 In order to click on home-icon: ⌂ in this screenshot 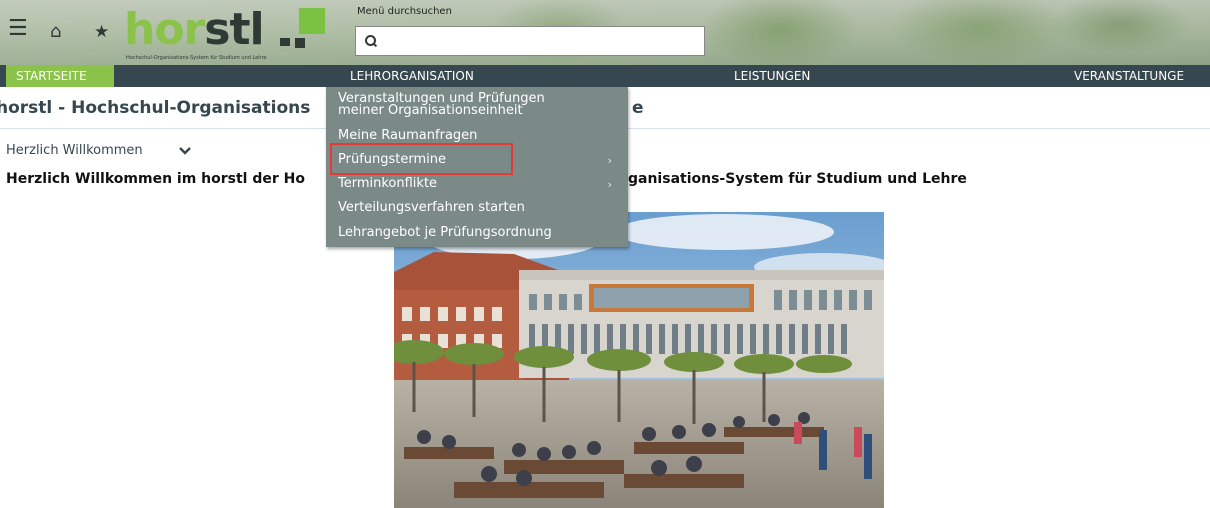, I will do `click(55, 32)`.